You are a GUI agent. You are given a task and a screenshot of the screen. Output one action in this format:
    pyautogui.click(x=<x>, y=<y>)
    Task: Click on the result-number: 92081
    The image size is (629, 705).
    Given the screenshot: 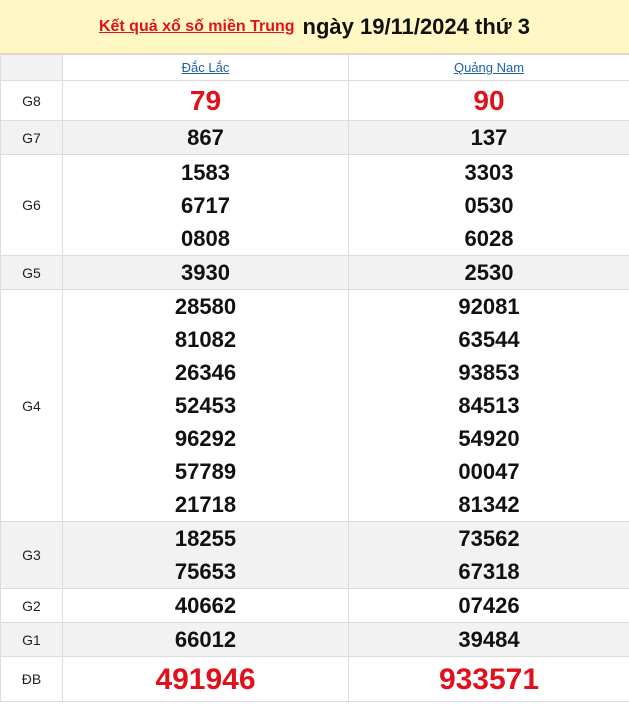 What is the action you would take?
    pyautogui.click(x=489, y=306)
    